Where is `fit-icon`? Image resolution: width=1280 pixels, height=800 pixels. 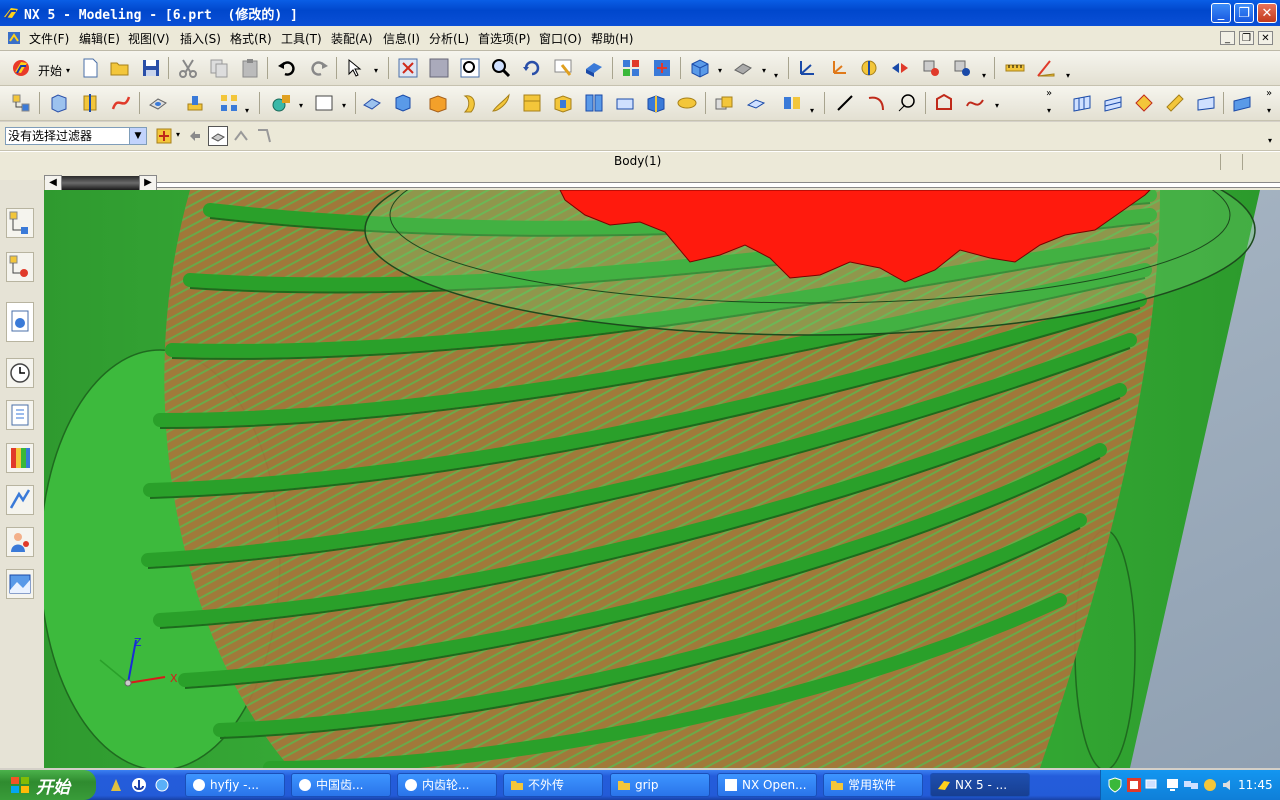
fit-icon is located at coordinates (408, 68).